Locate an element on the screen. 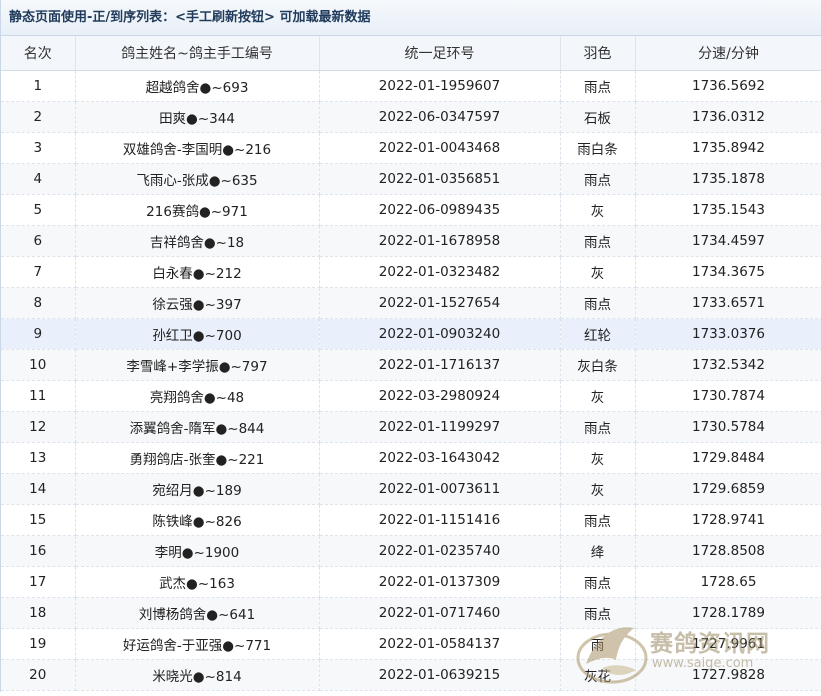  speed-cell: 1733.6571 is located at coordinates (728, 303).